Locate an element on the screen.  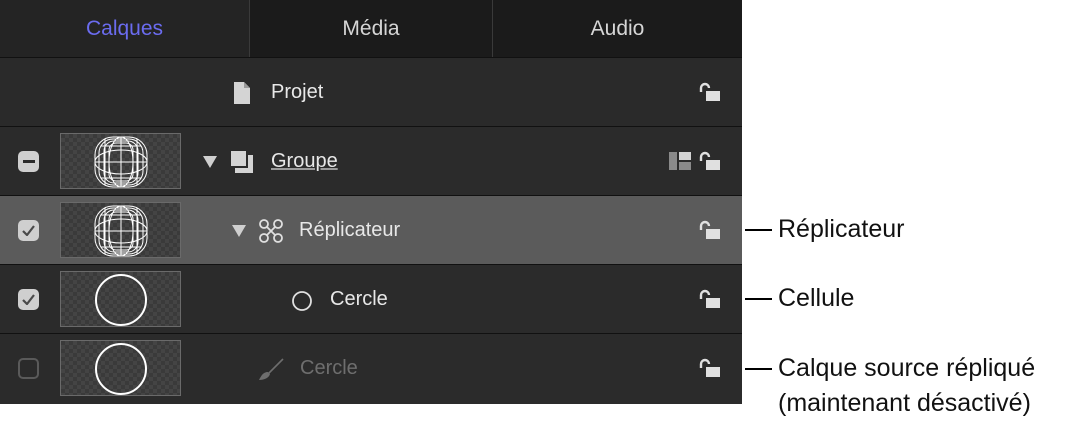
callout-source-line2: (maintenant désactivé) is located at coordinates (904, 403).